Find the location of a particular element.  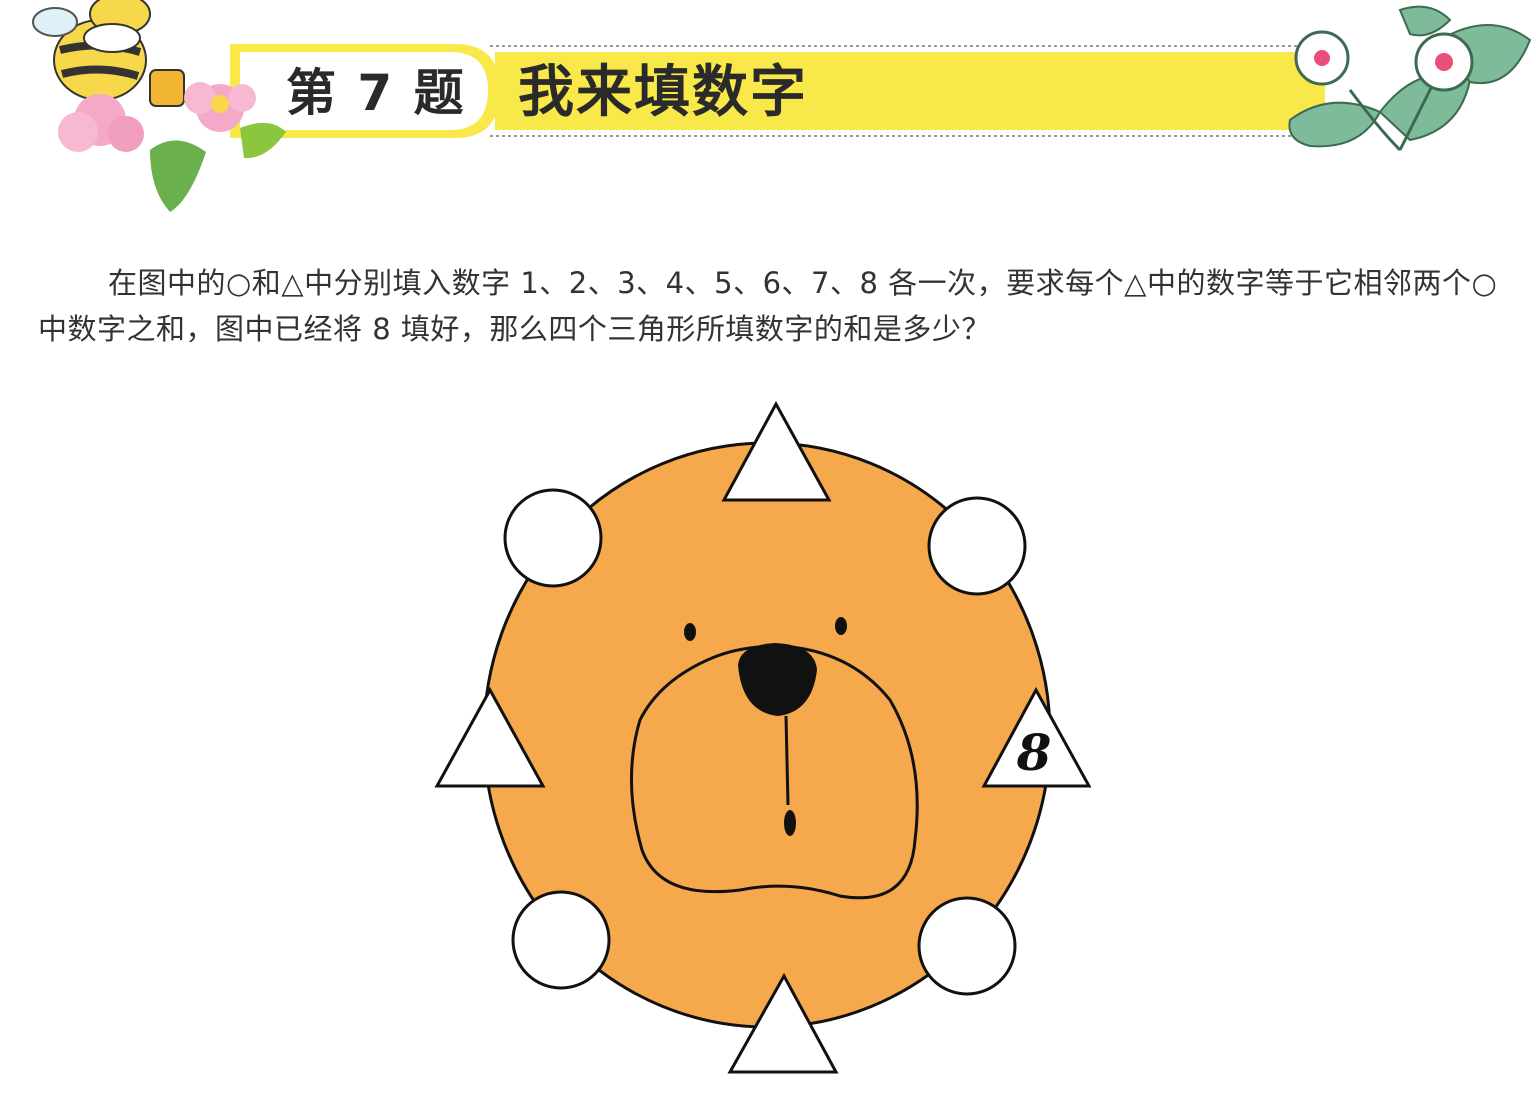

circle-slot-top-left is located at coordinates (553, 538).